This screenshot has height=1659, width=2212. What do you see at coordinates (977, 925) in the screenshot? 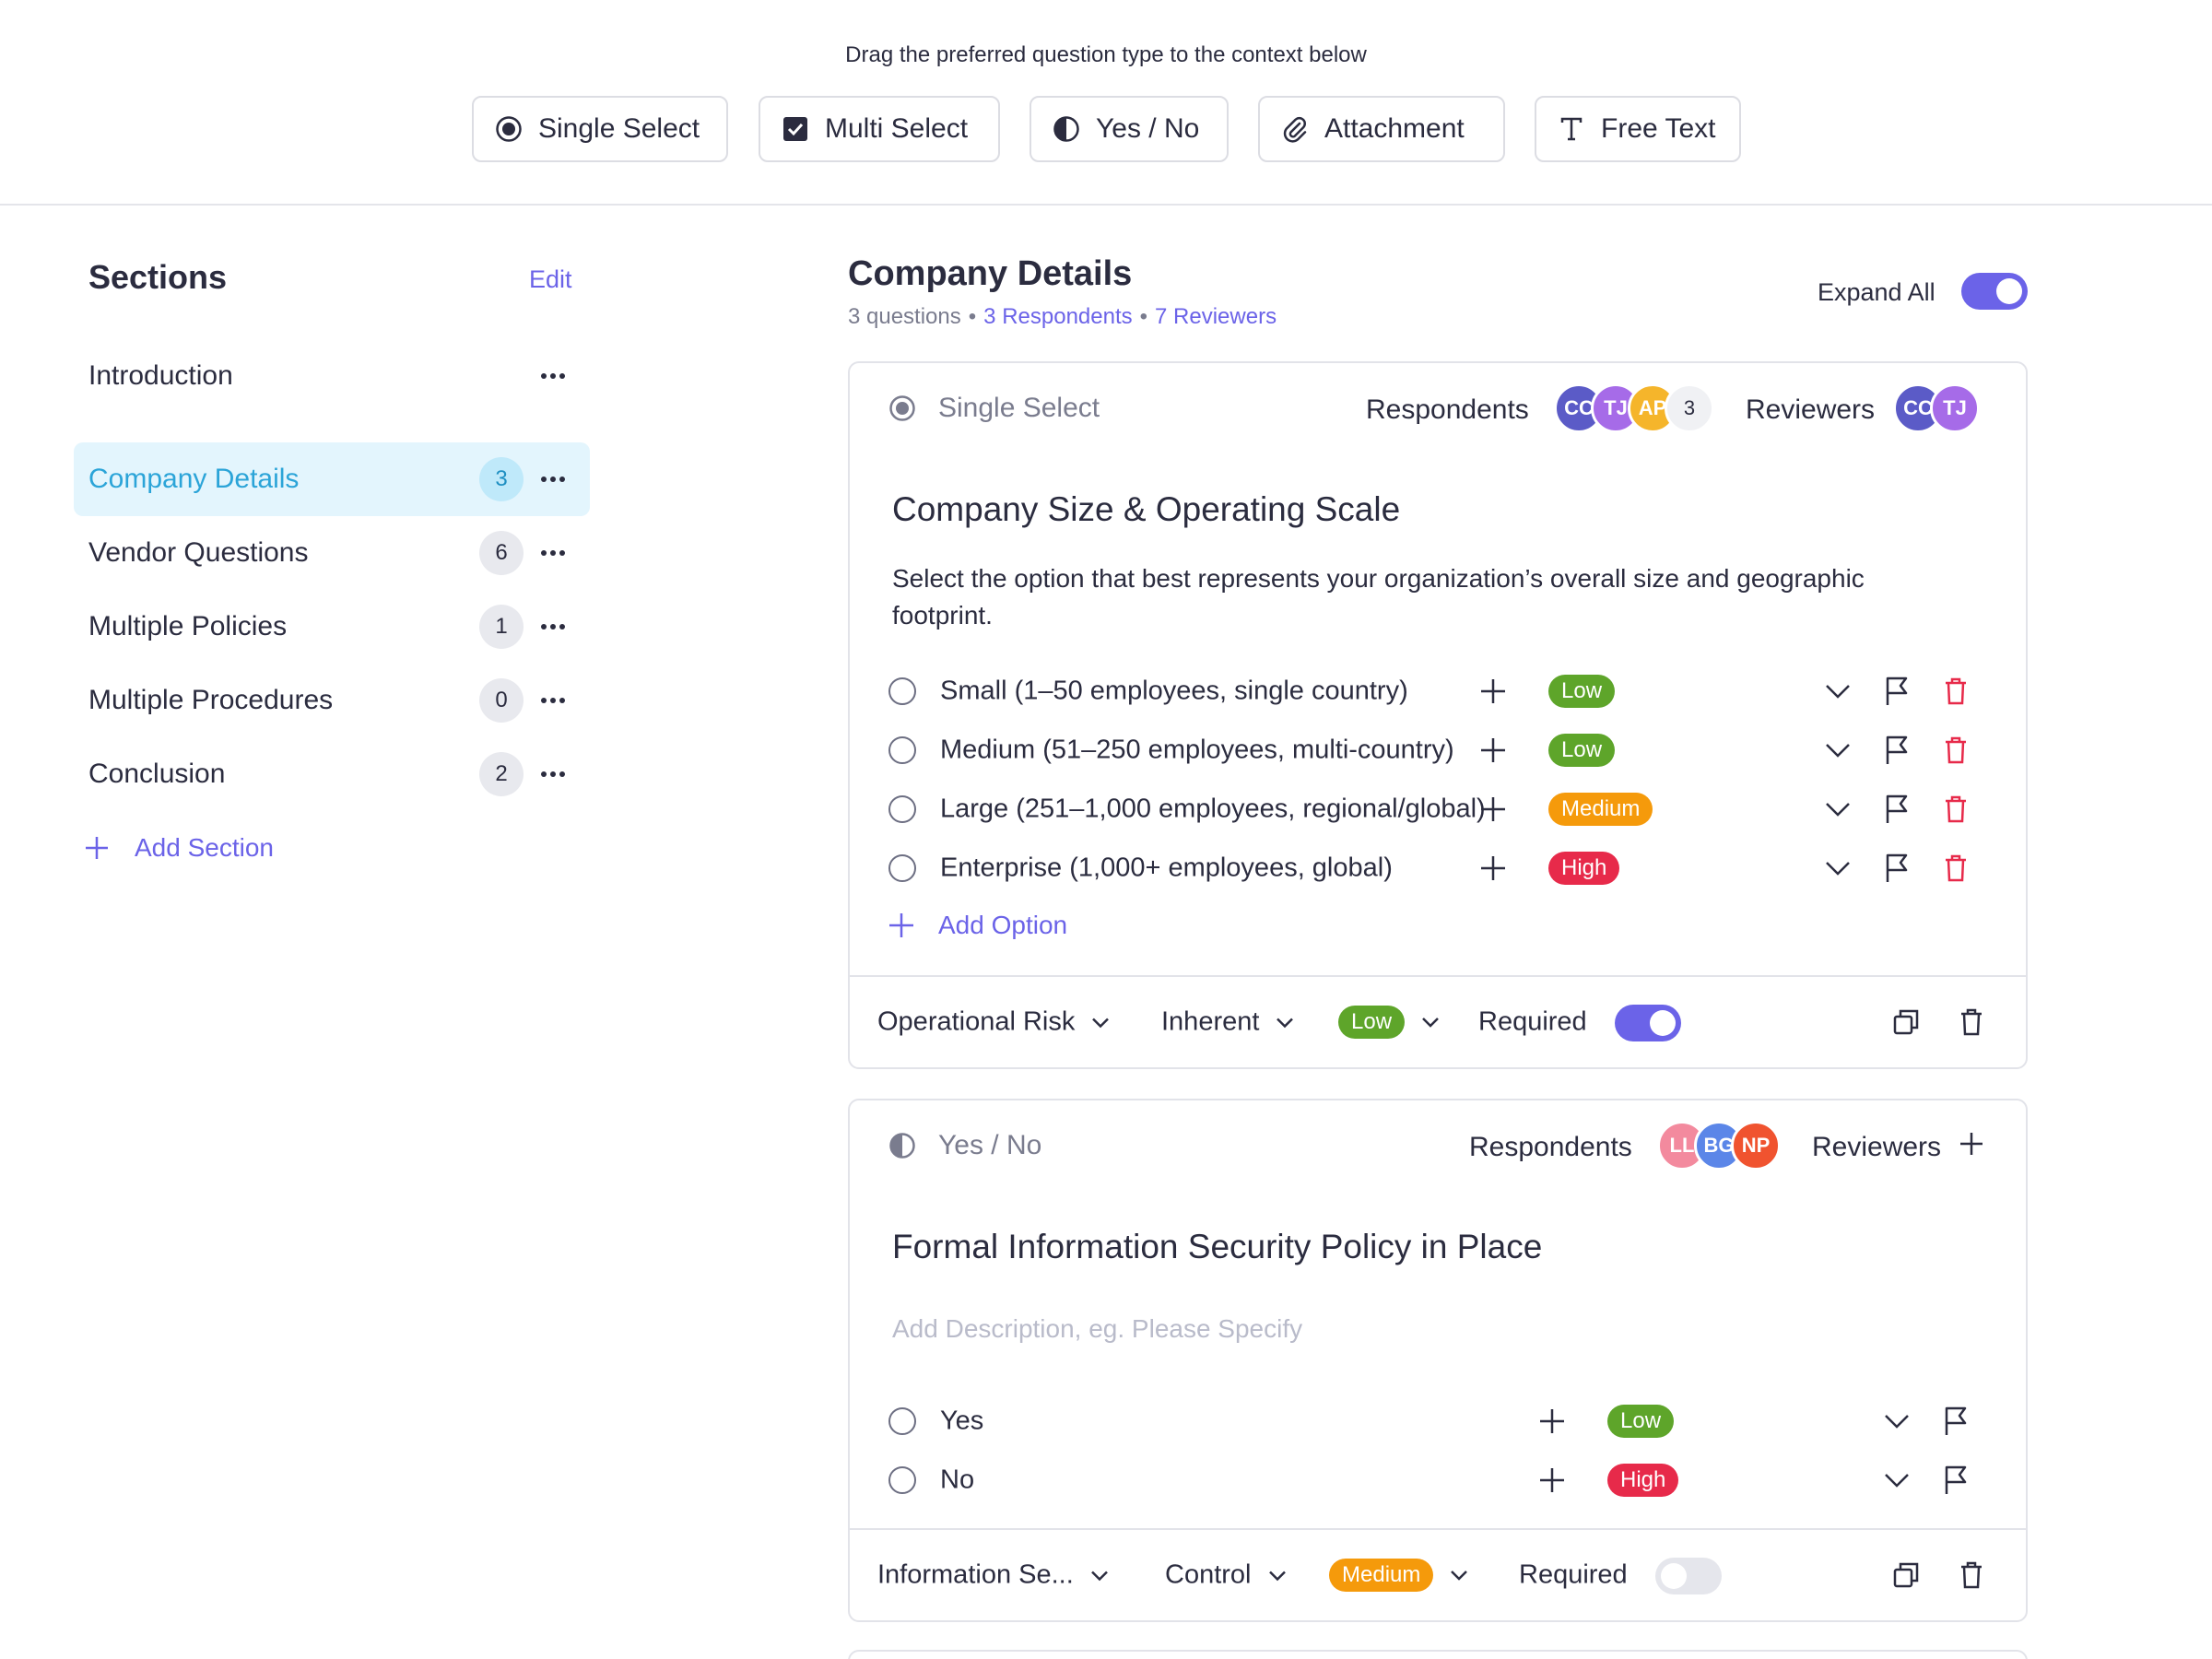
I see `add-option-button: Add Option` at bounding box center [977, 925].